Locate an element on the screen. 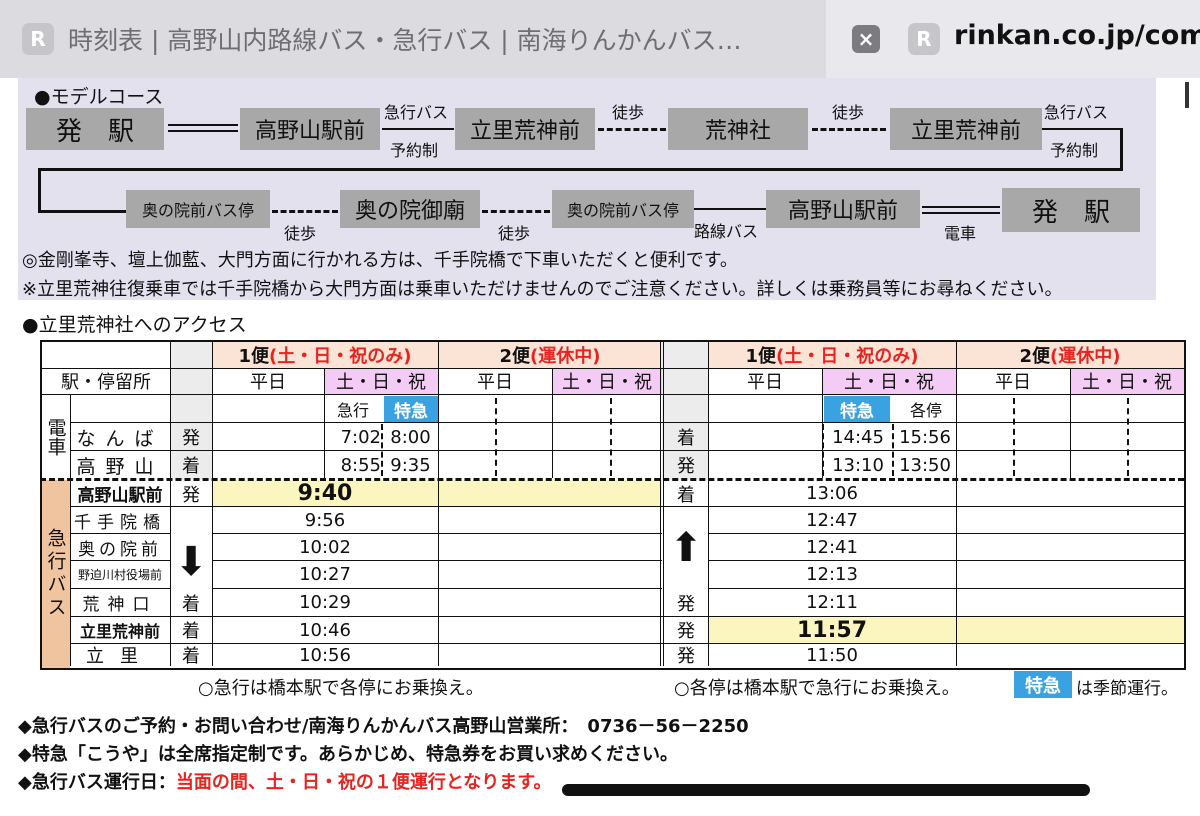  time-cell: 8:00 is located at coordinates (410, 437).